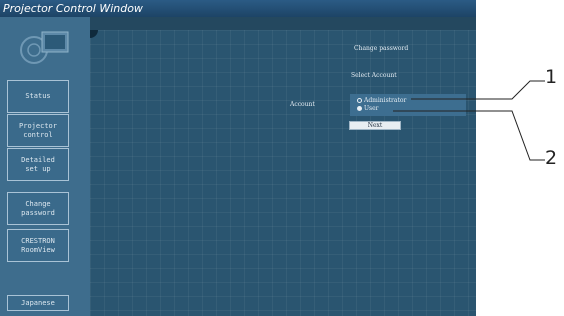  Describe the element at coordinates (551, 158) in the screenshot. I see `callout-2: 2` at that location.